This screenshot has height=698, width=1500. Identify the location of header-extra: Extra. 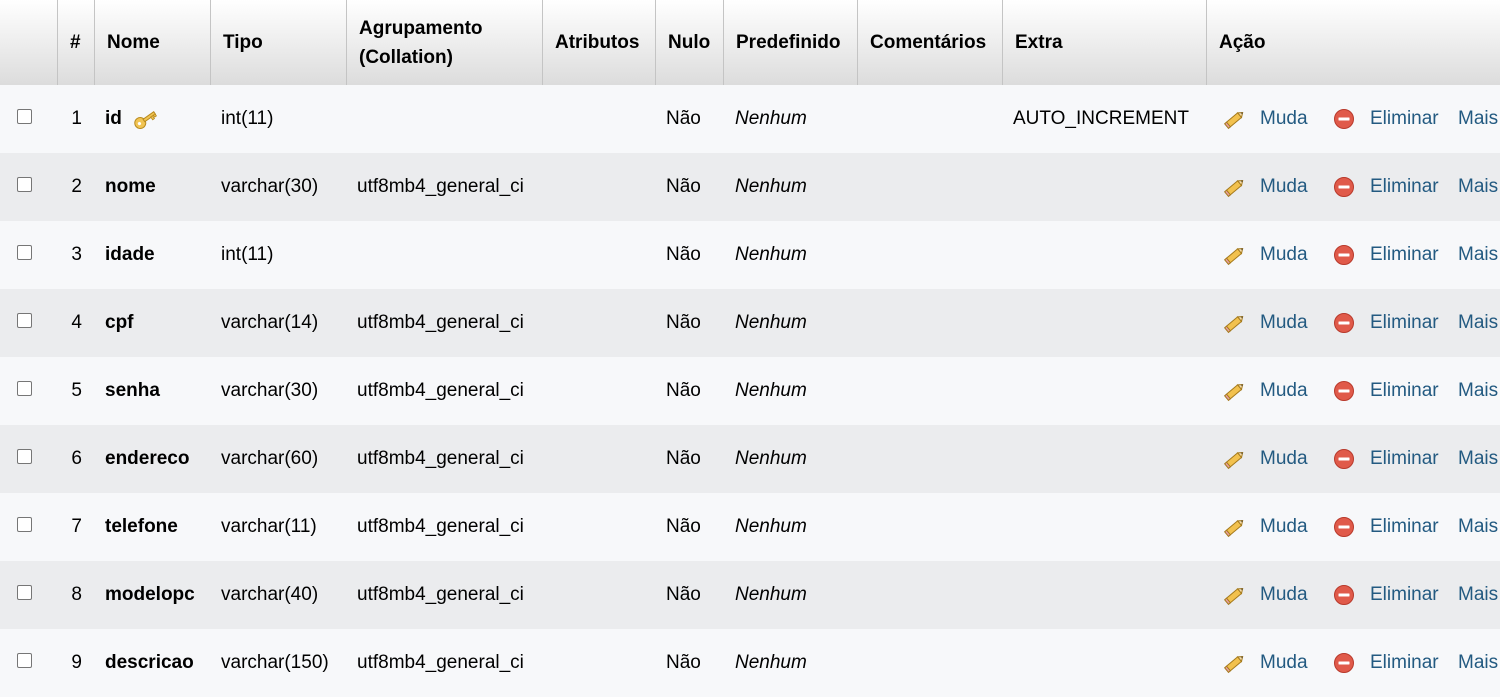
(1104, 42).